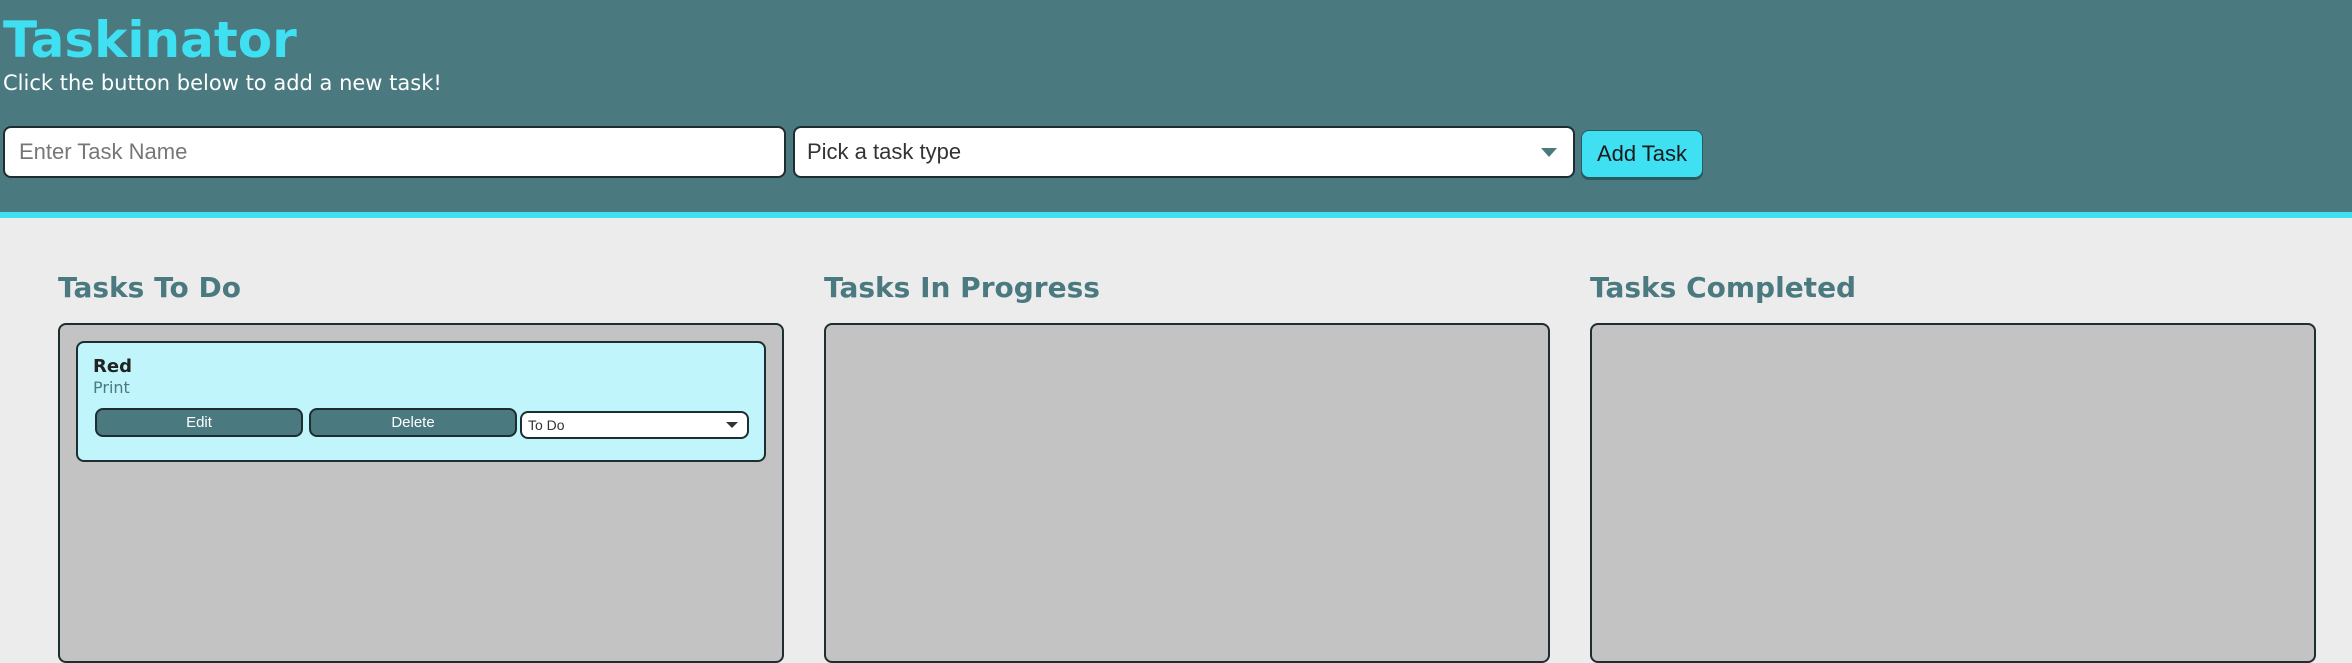 The image size is (2352, 663). Describe the element at coordinates (634, 425) in the screenshot. I see `task-status-select: To Do` at that location.